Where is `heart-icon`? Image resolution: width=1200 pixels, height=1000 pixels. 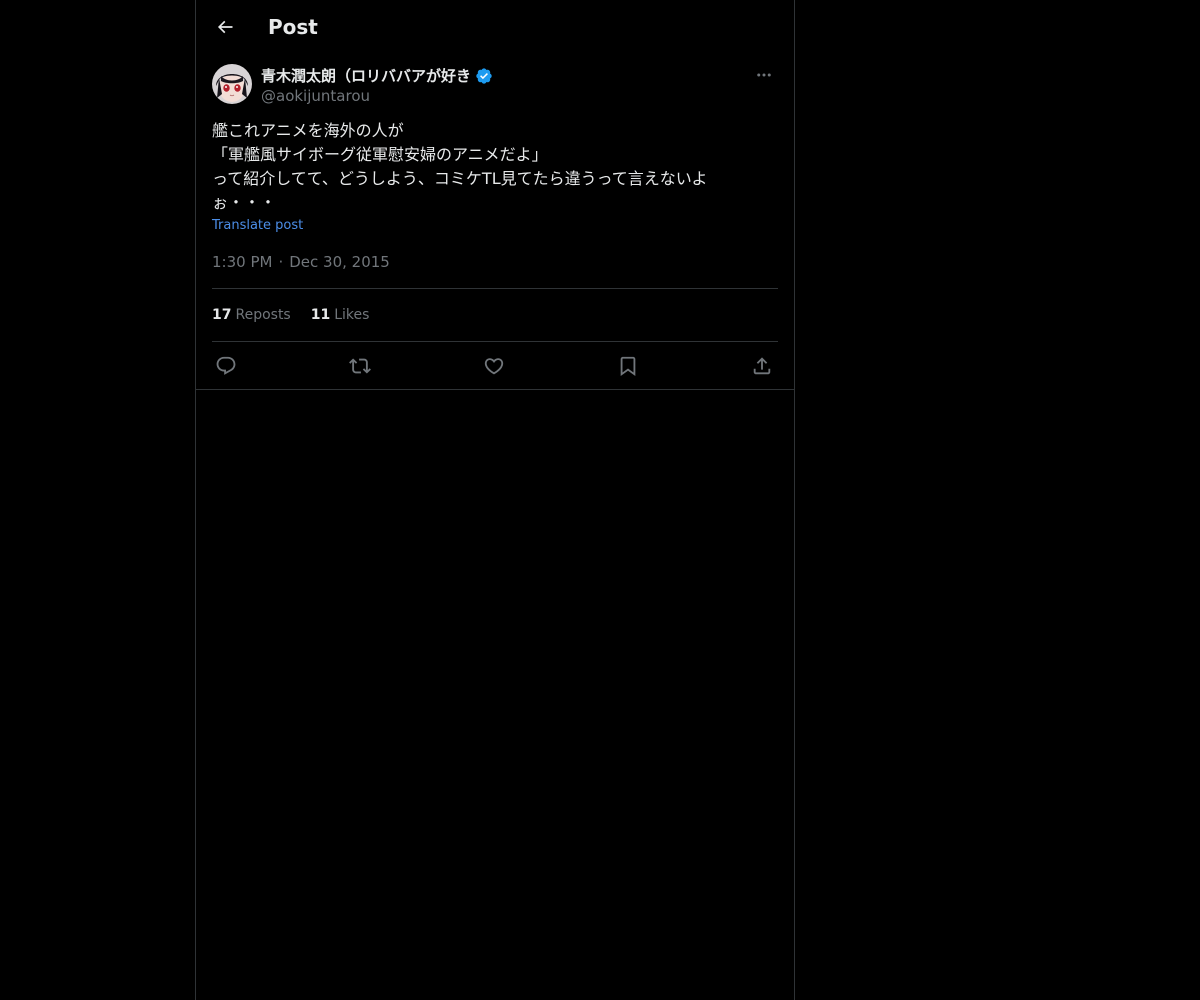 heart-icon is located at coordinates (494, 366).